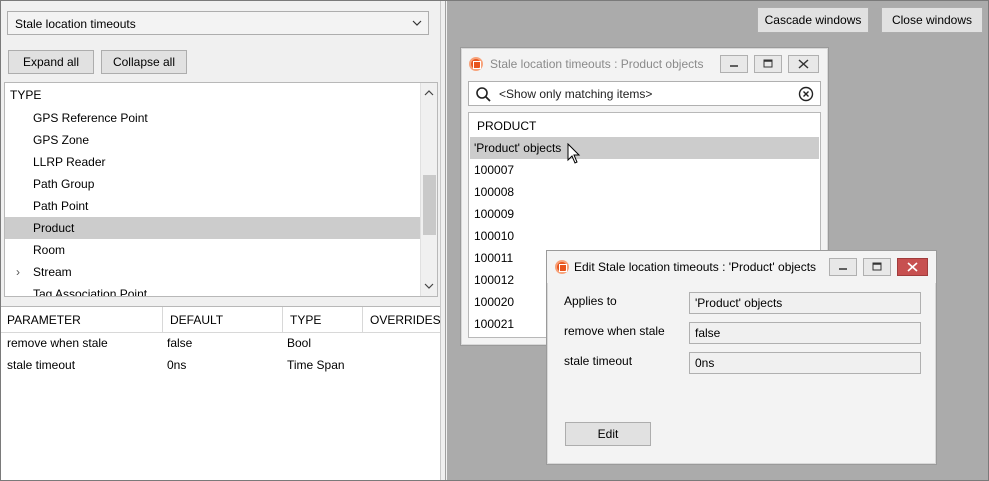  I want to click on field-label-remove-when-stale: remove when stale, so click(614, 331).